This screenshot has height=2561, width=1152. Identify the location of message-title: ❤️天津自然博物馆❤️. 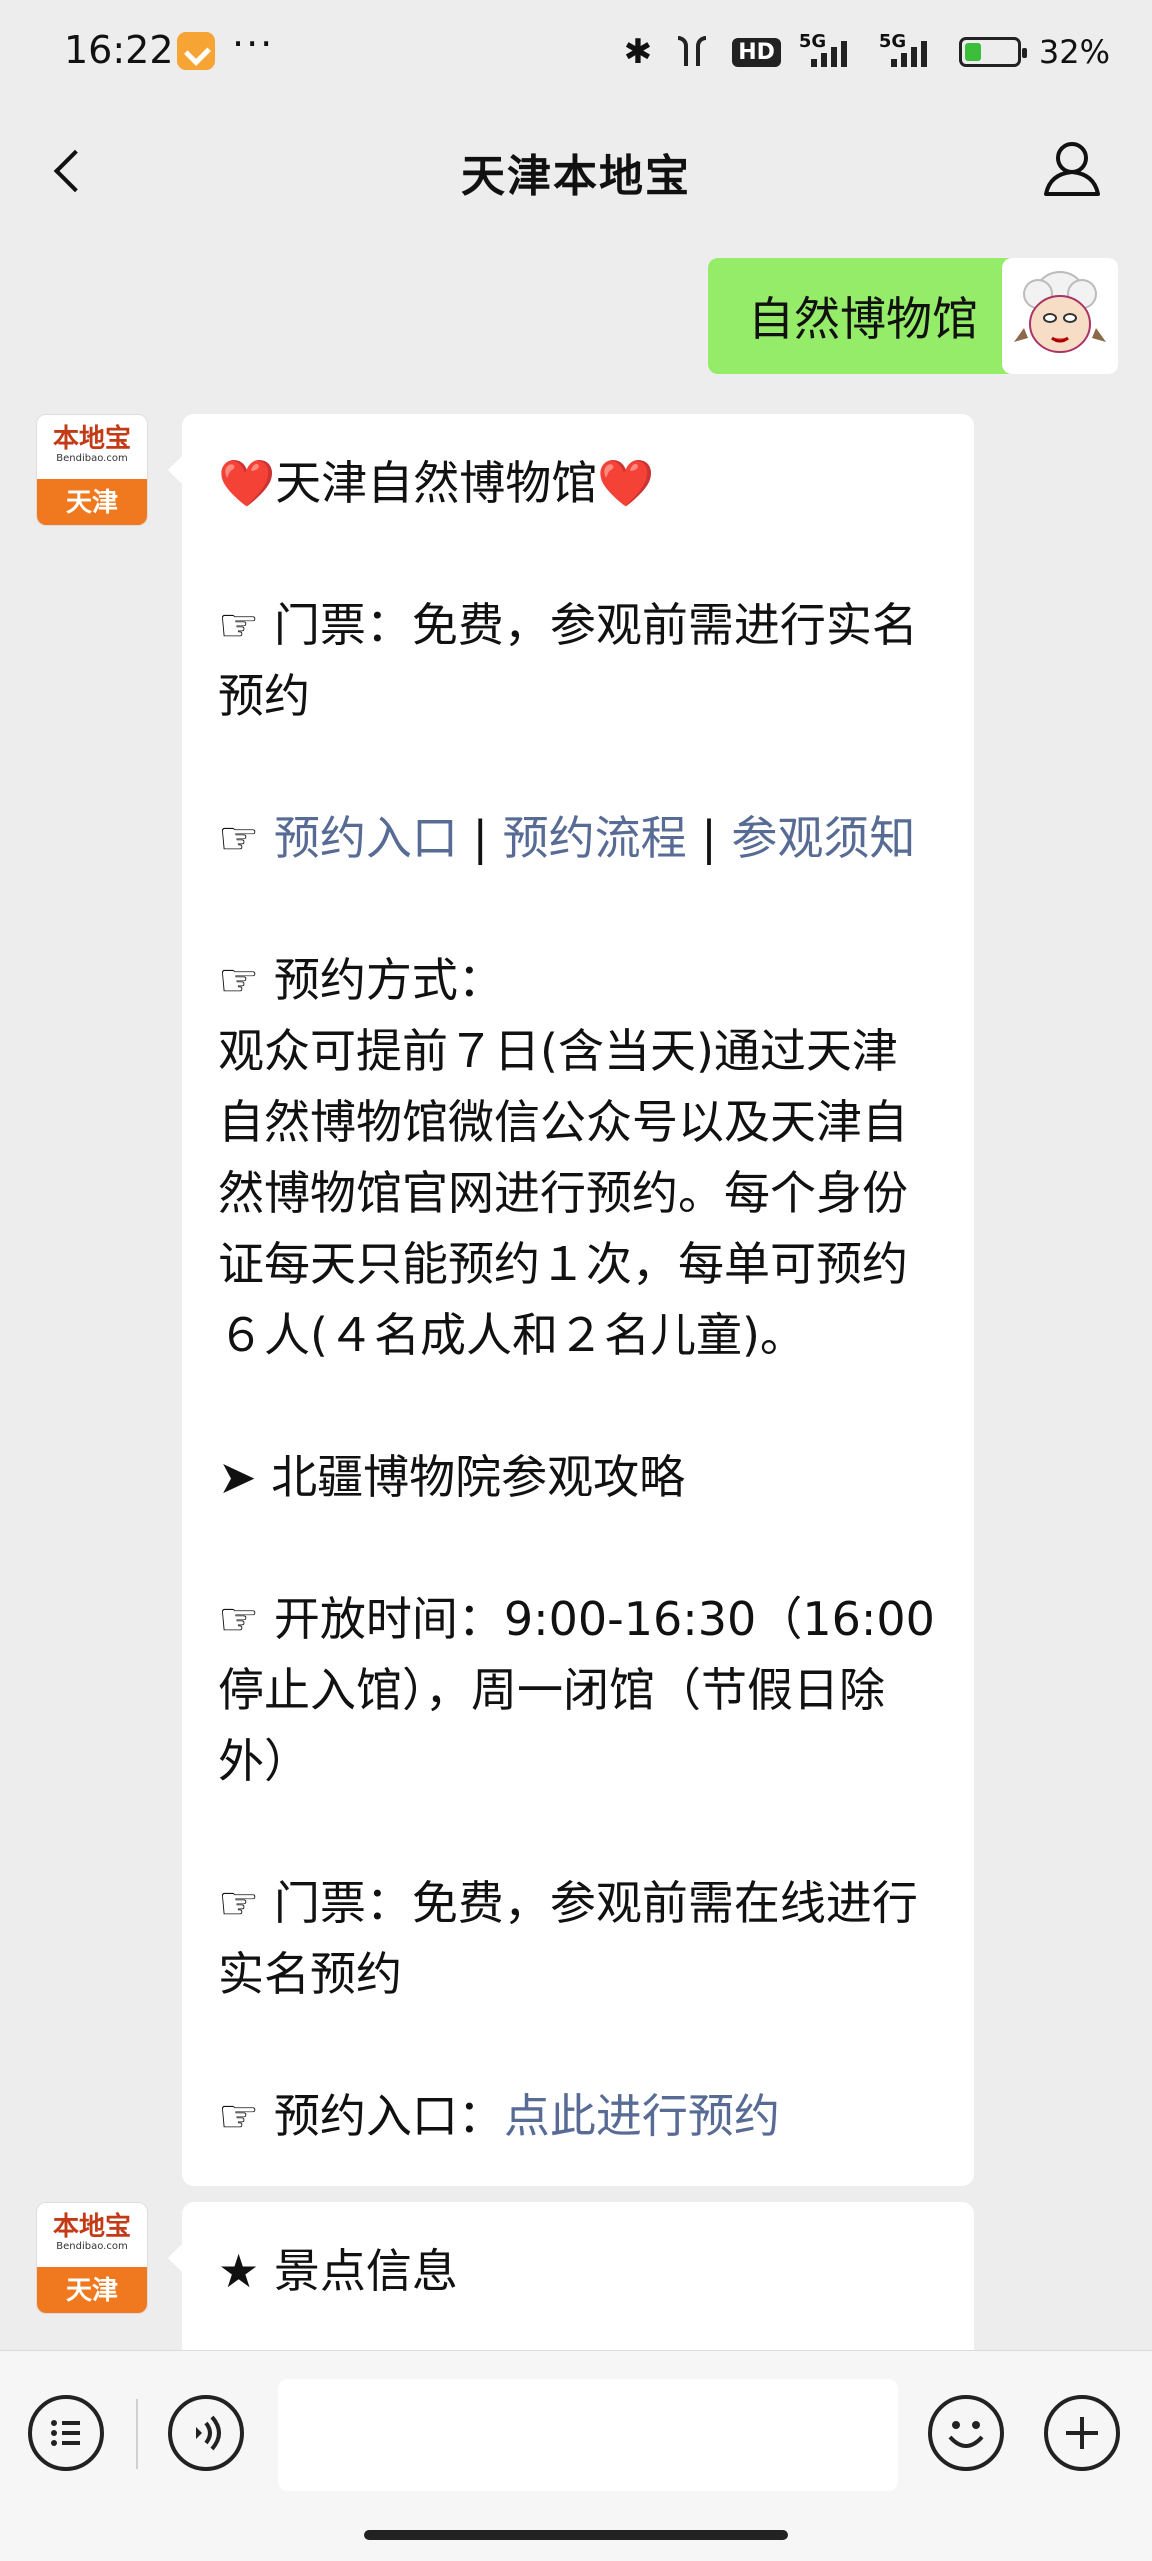
(436, 483).